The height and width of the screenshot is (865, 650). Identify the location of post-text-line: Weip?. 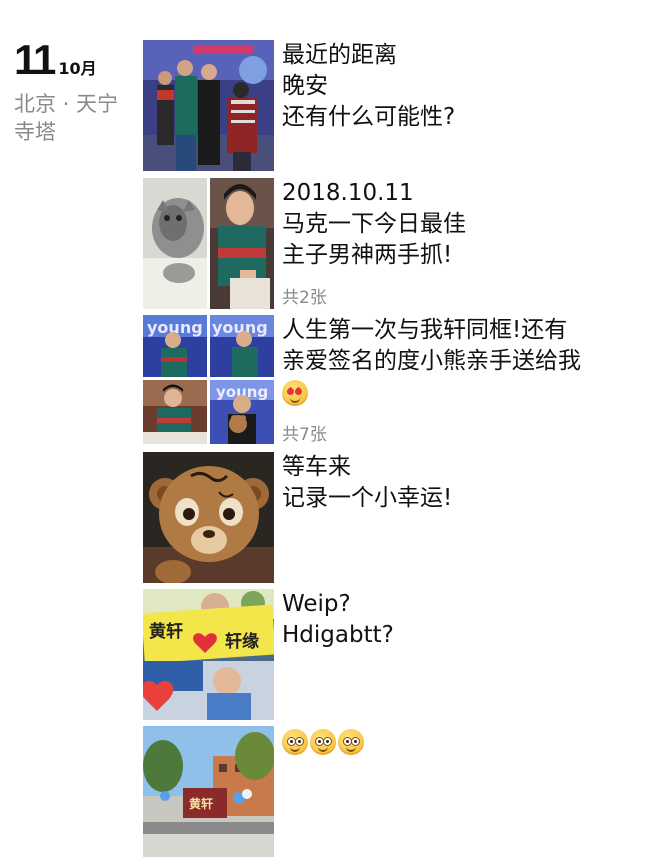
(316, 604).